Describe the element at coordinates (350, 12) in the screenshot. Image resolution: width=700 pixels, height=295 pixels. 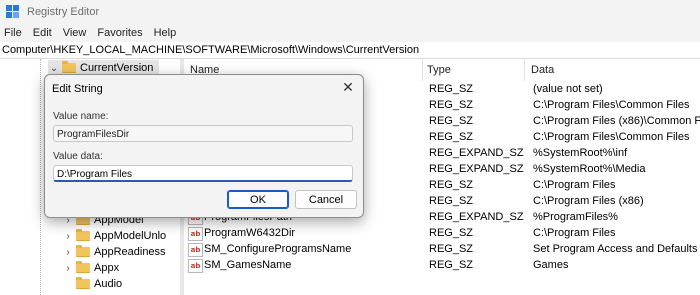
I see `title-bar: Registry Editor` at that location.